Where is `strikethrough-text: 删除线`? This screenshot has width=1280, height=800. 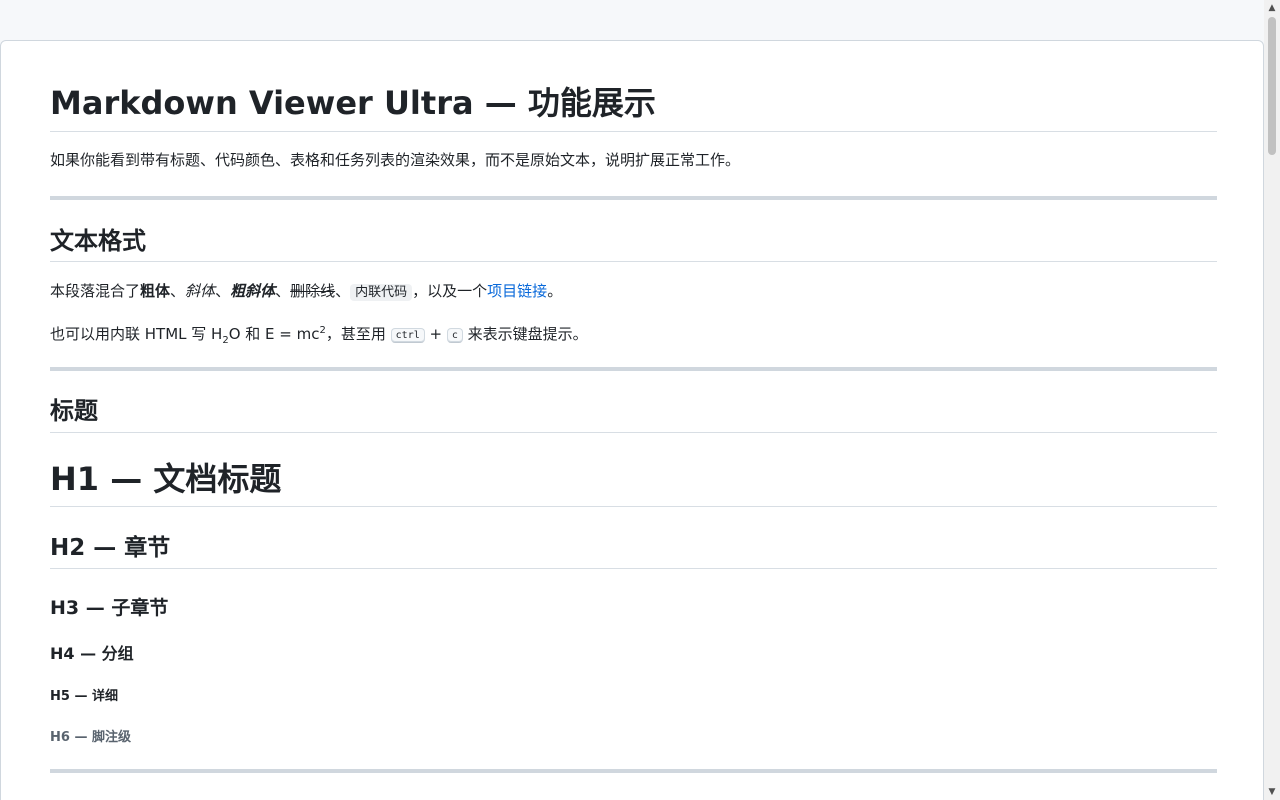 strikethrough-text: 删除线 is located at coordinates (313, 291).